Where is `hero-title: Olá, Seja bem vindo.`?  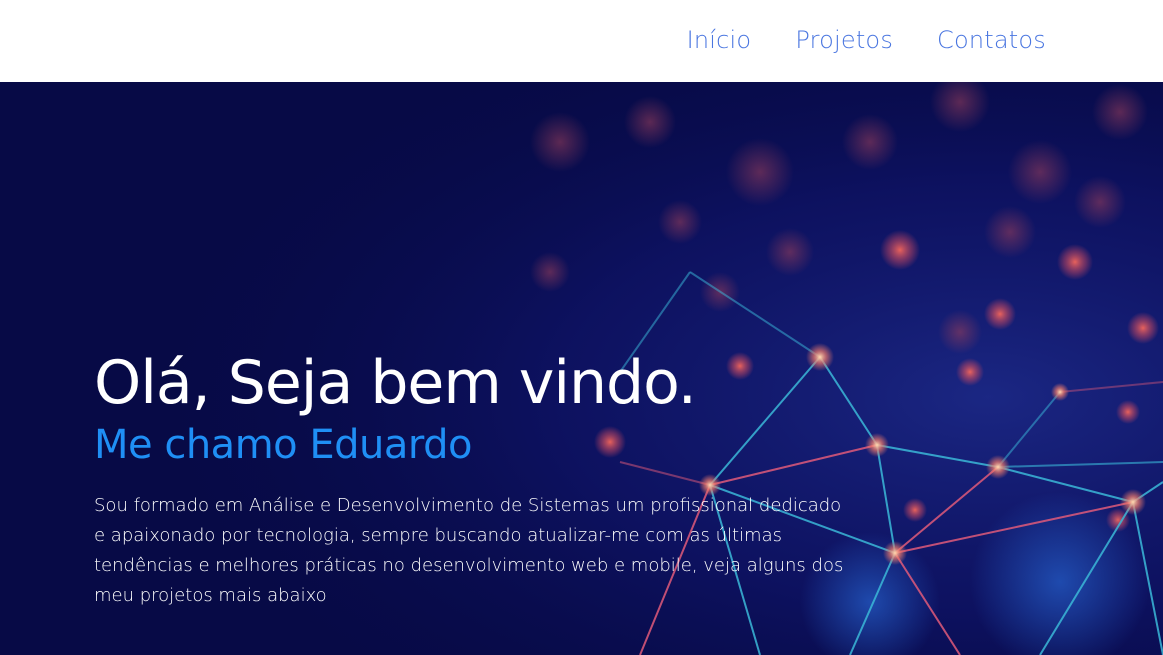
hero-title: Olá, Seja bem vindo. is located at coordinates (395, 383).